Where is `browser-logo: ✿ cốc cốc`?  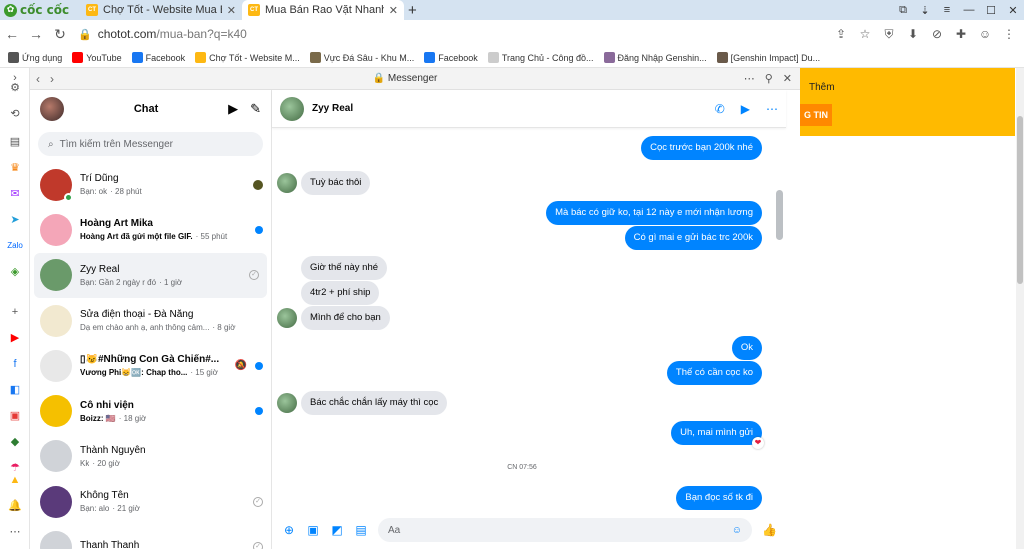 browser-logo: ✿ cốc cốc is located at coordinates (40, 10).